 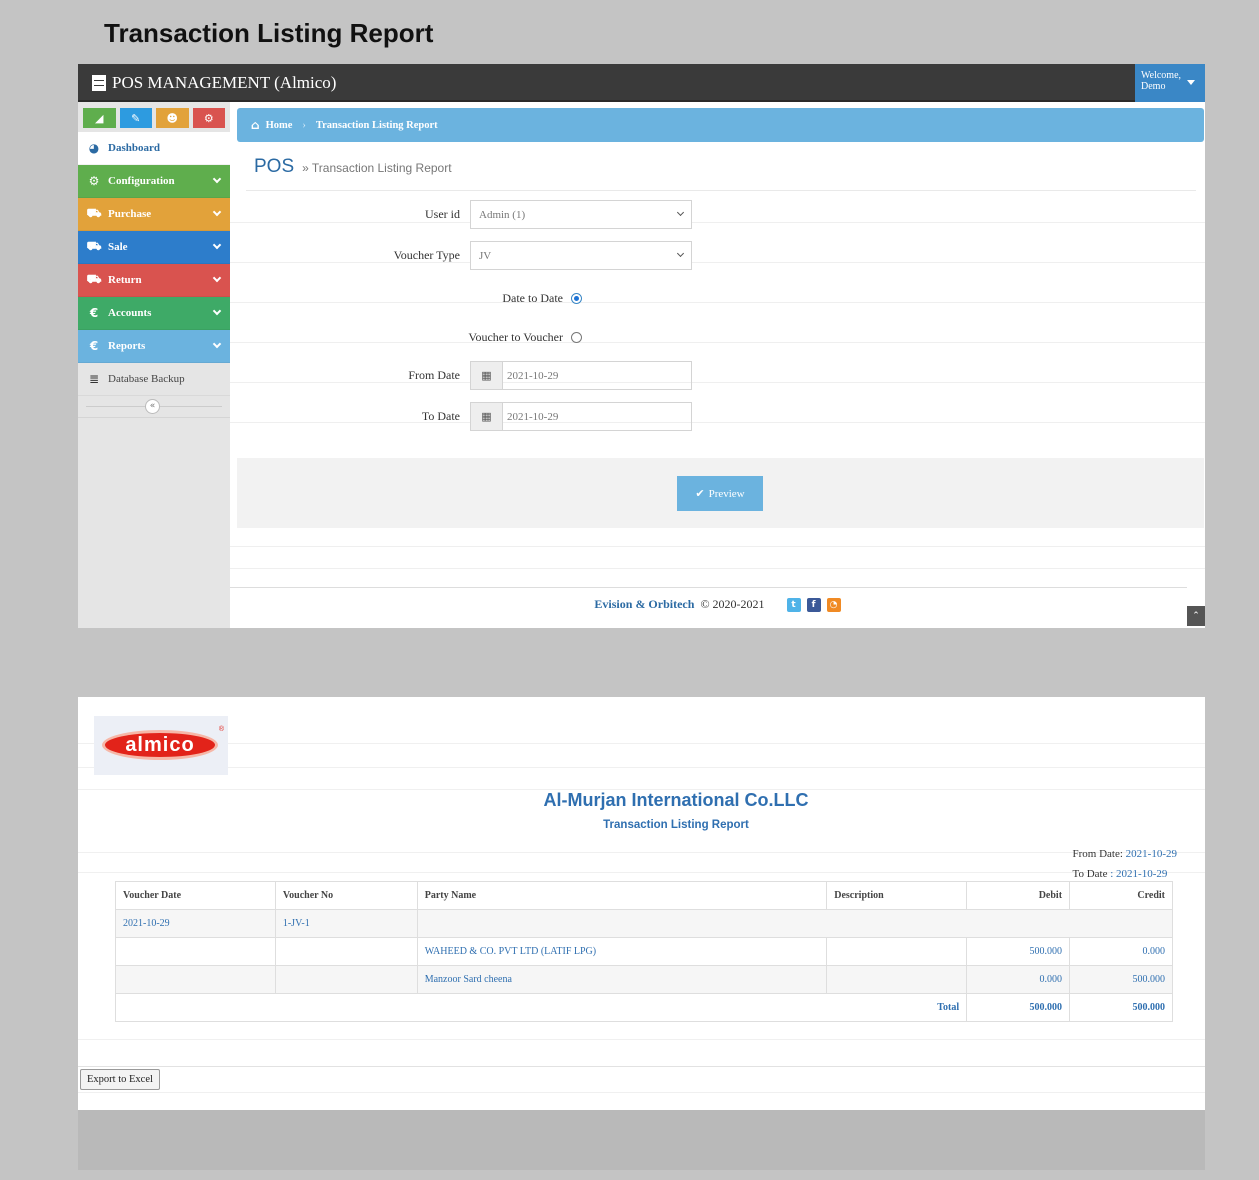 What do you see at coordinates (700, 493) in the screenshot?
I see `check-icon: ✔` at bounding box center [700, 493].